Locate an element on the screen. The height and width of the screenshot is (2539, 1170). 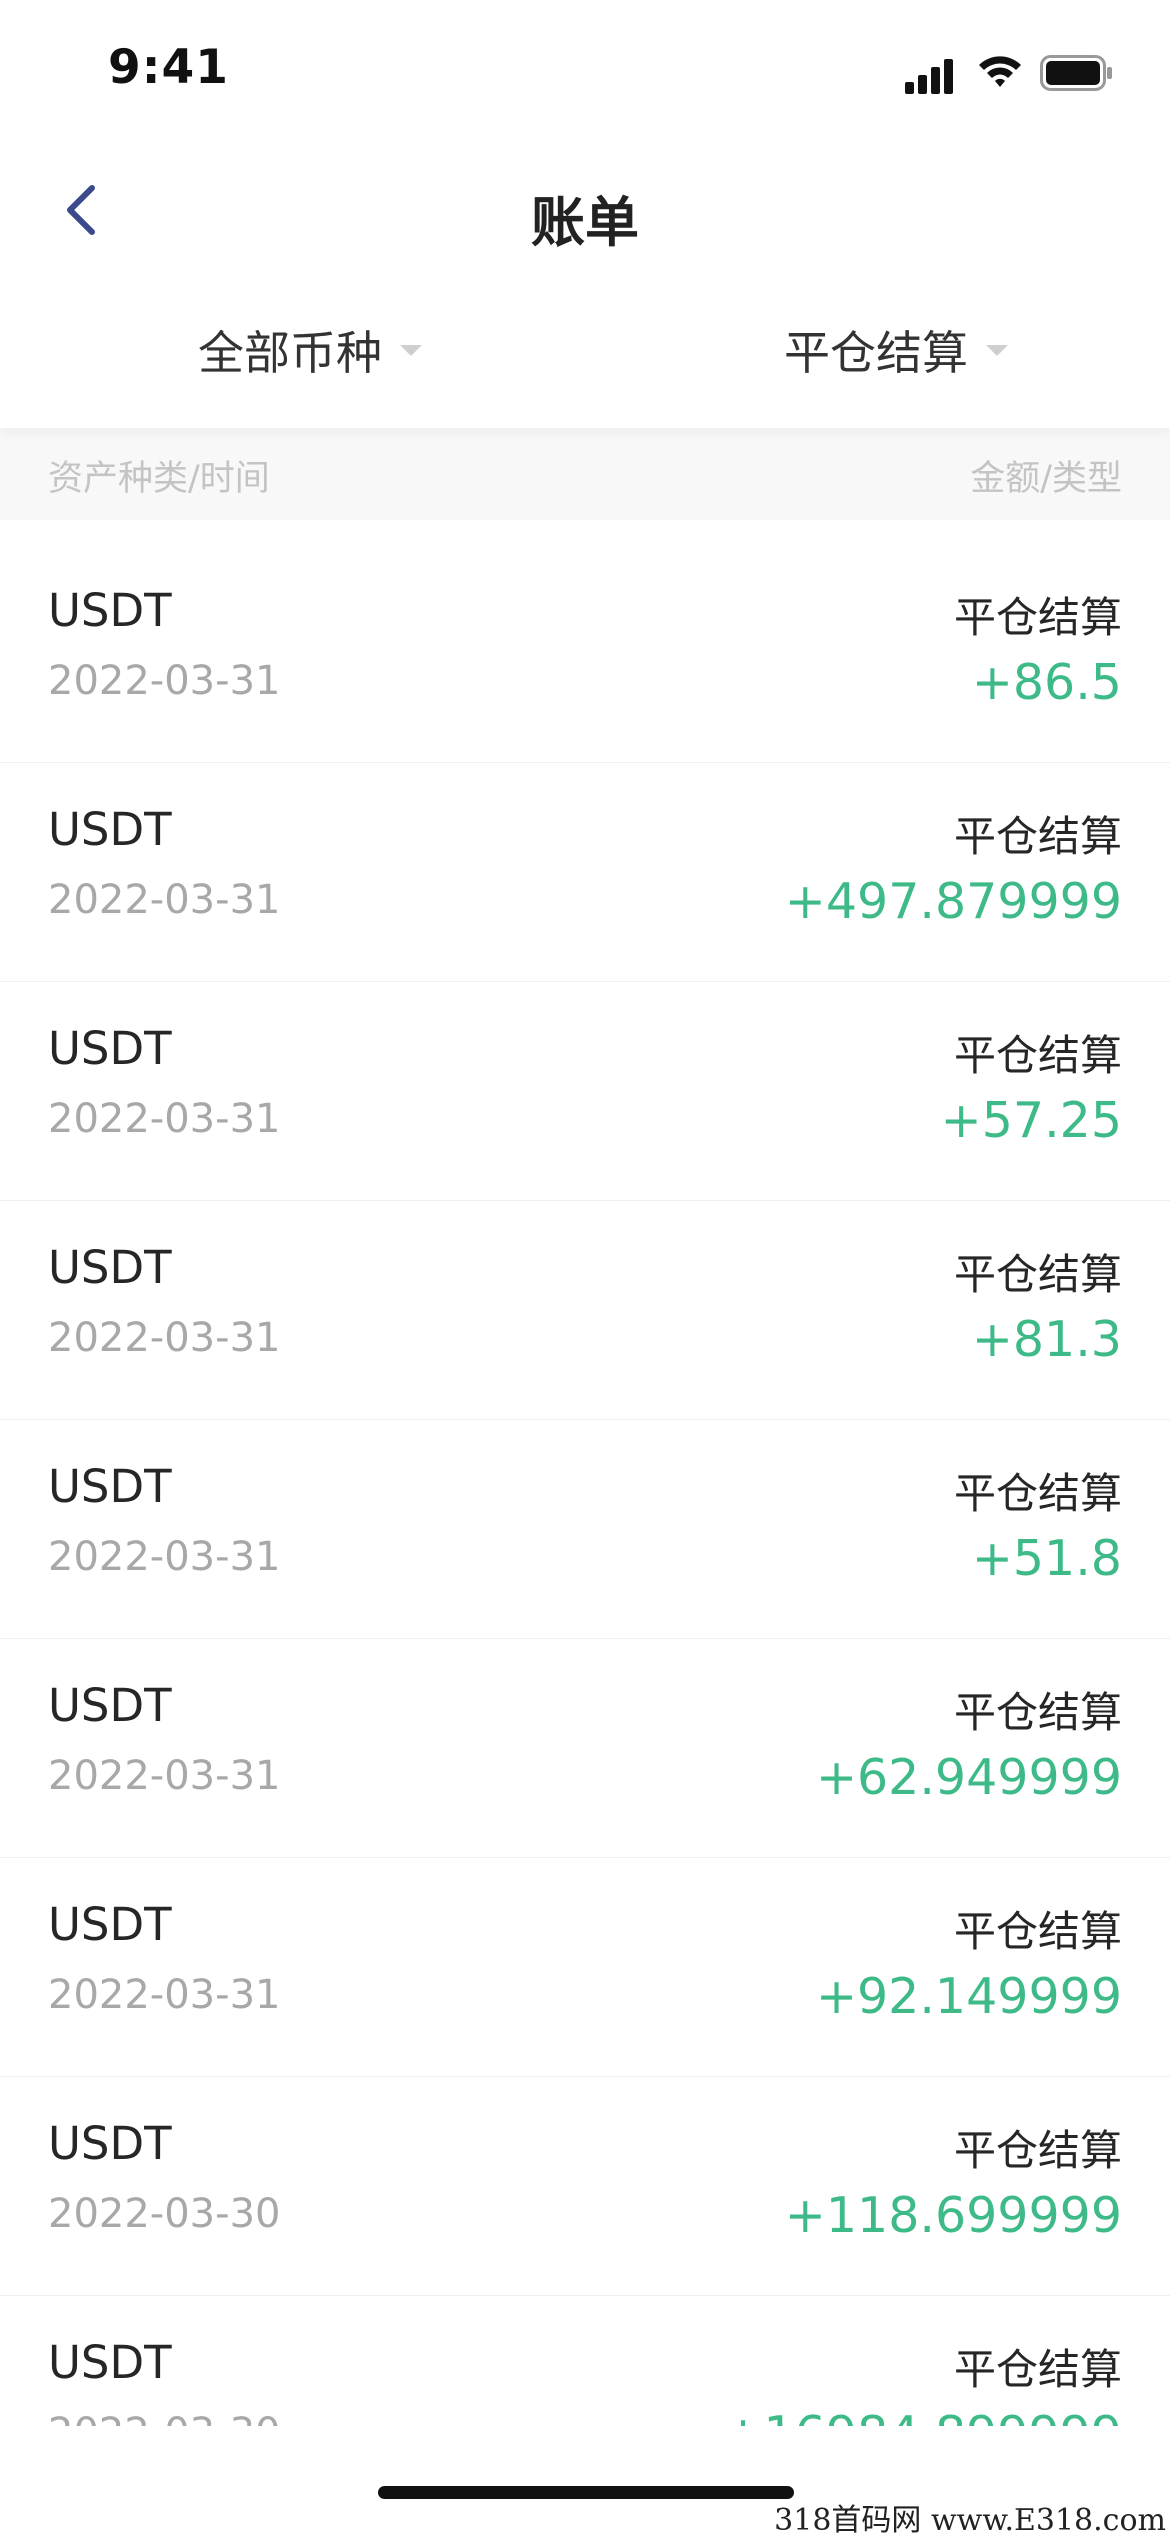
record-amount: +16984.899999 is located at coordinates (922, 2416).